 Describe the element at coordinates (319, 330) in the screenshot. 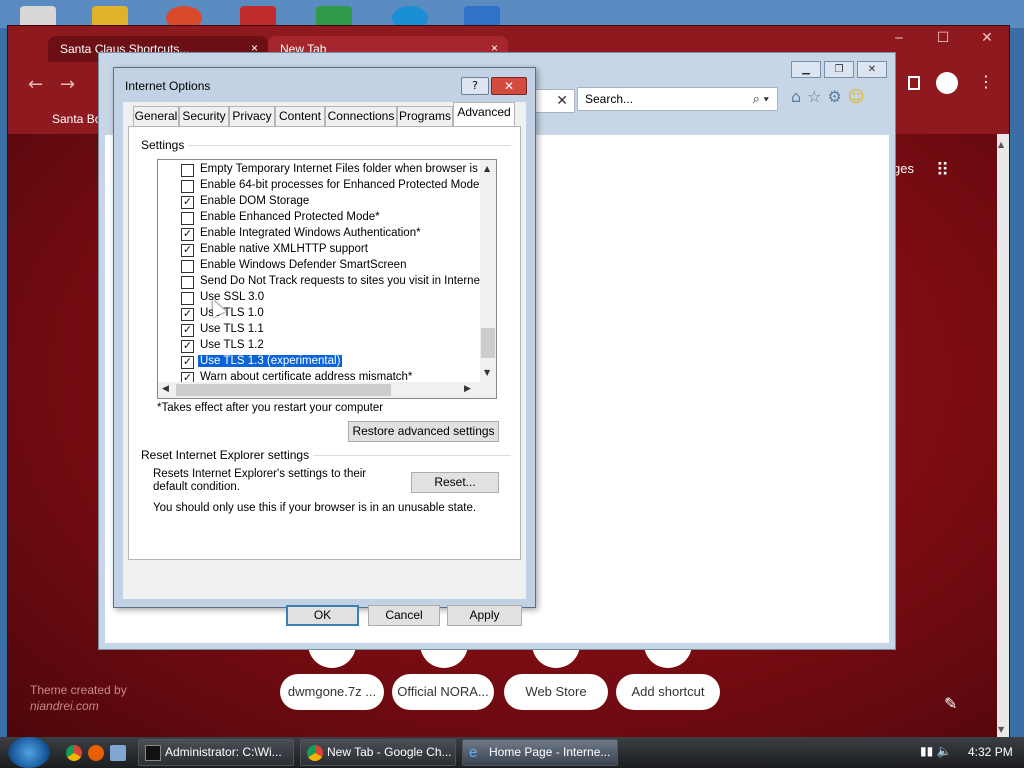

I see `setting-row: ✓ Use TLS 1.1` at that location.